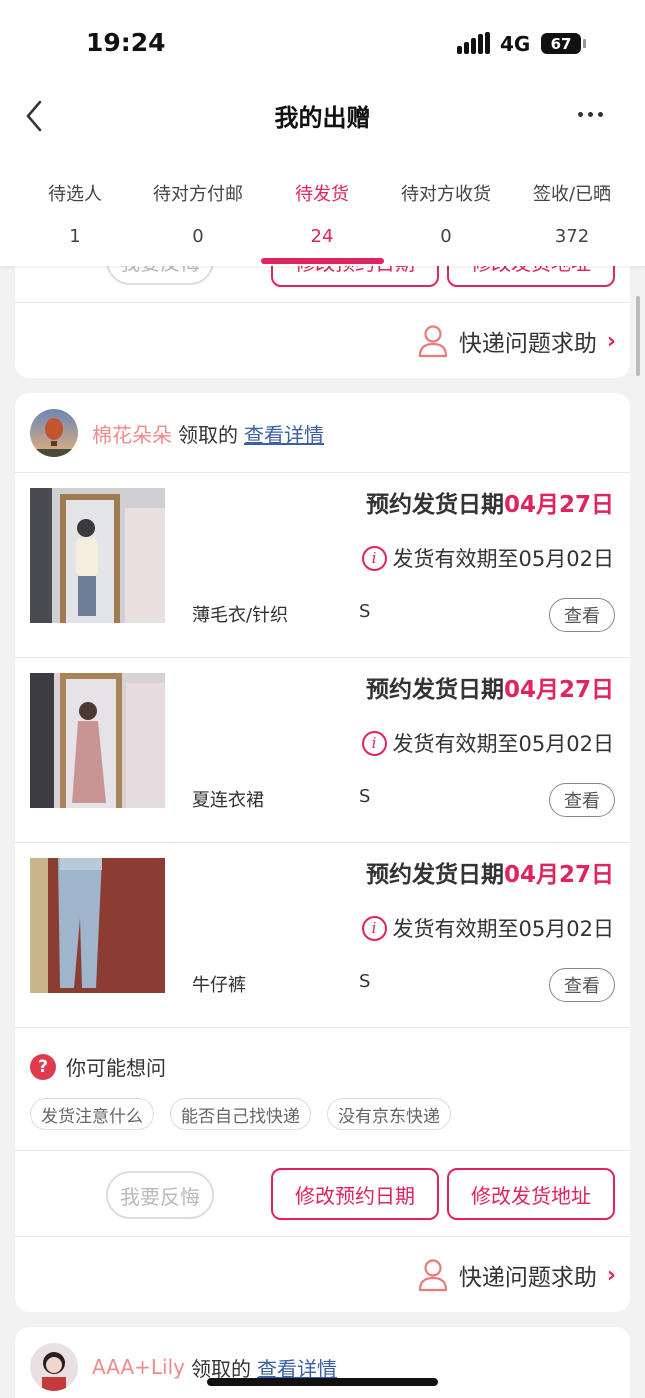  I want to click on tab-count: 372, so click(572, 236).